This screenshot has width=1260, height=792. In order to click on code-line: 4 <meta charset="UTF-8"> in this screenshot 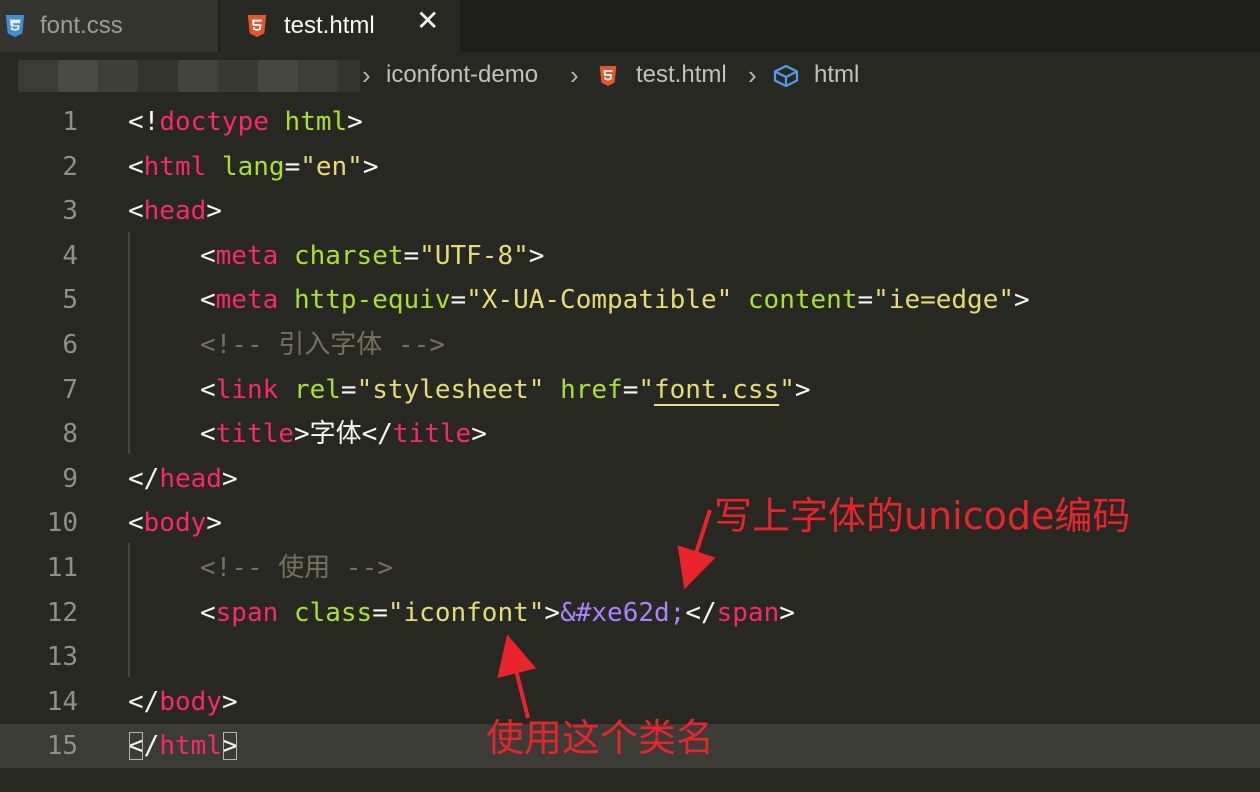, I will do `click(630, 256)`.